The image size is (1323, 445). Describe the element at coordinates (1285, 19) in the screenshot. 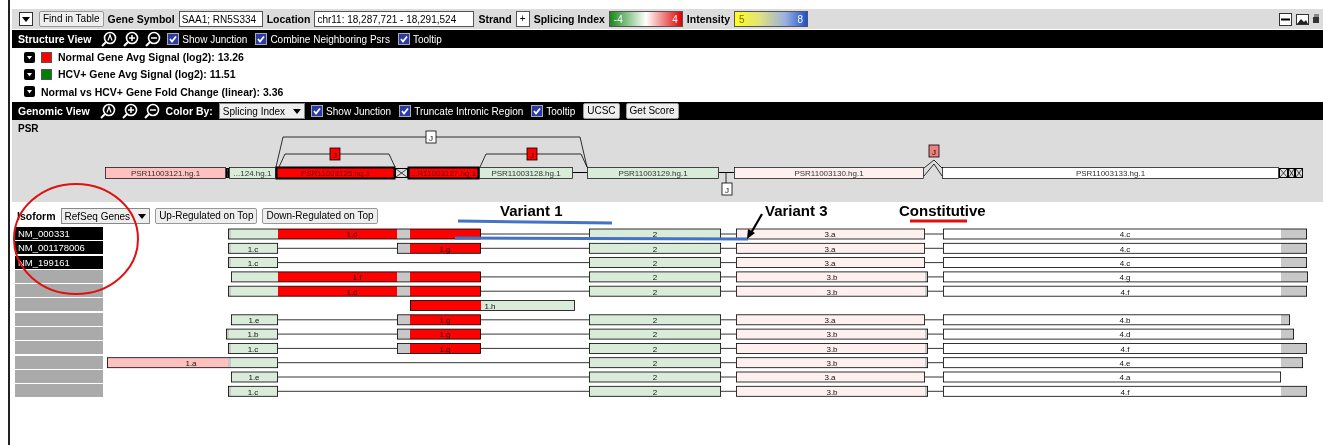

I see `minimize-icon` at that location.